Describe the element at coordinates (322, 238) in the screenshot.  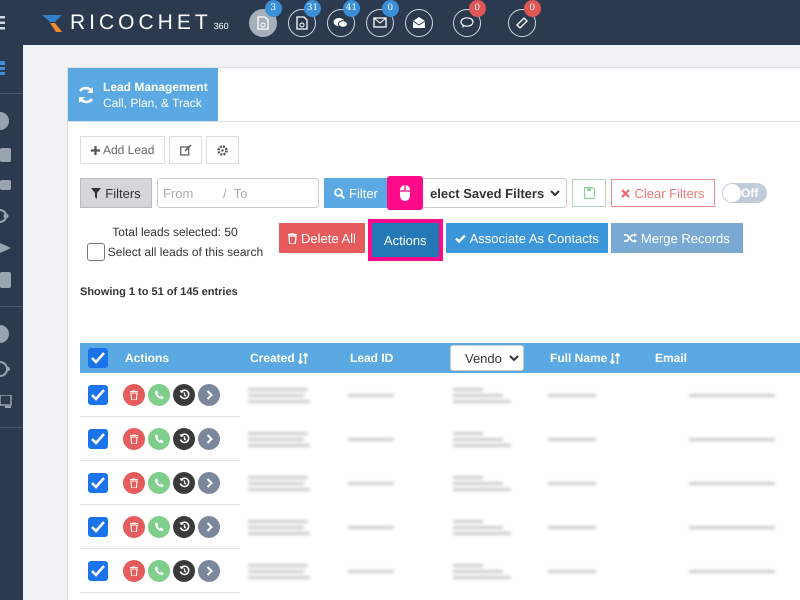
I see `bulk-action-button: Delete All` at that location.